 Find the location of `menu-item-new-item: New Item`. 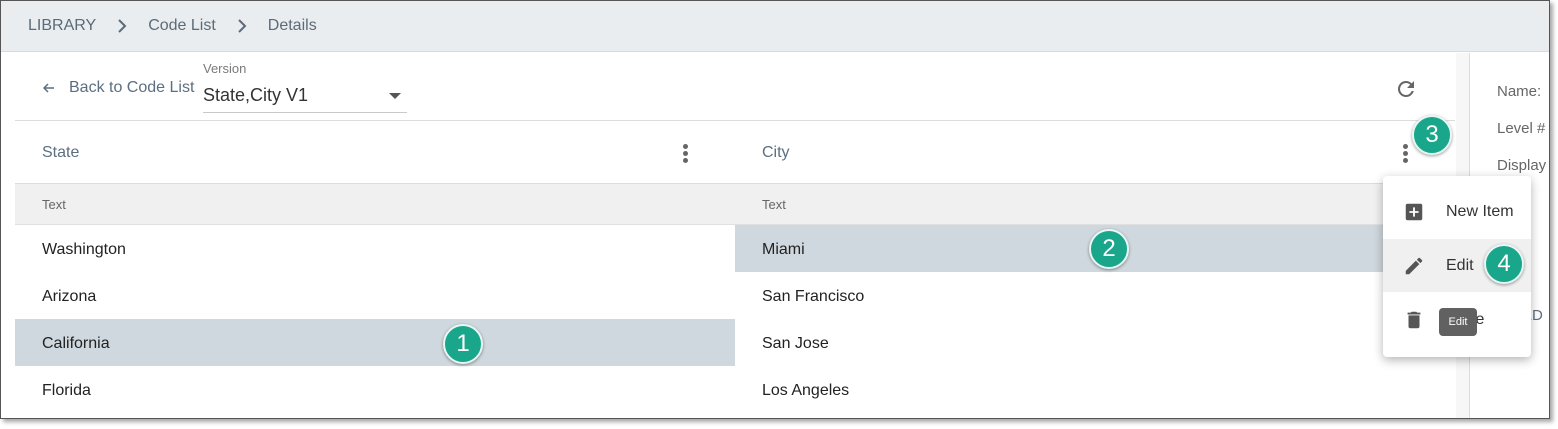

menu-item-new-item: New Item is located at coordinates (1457, 211).